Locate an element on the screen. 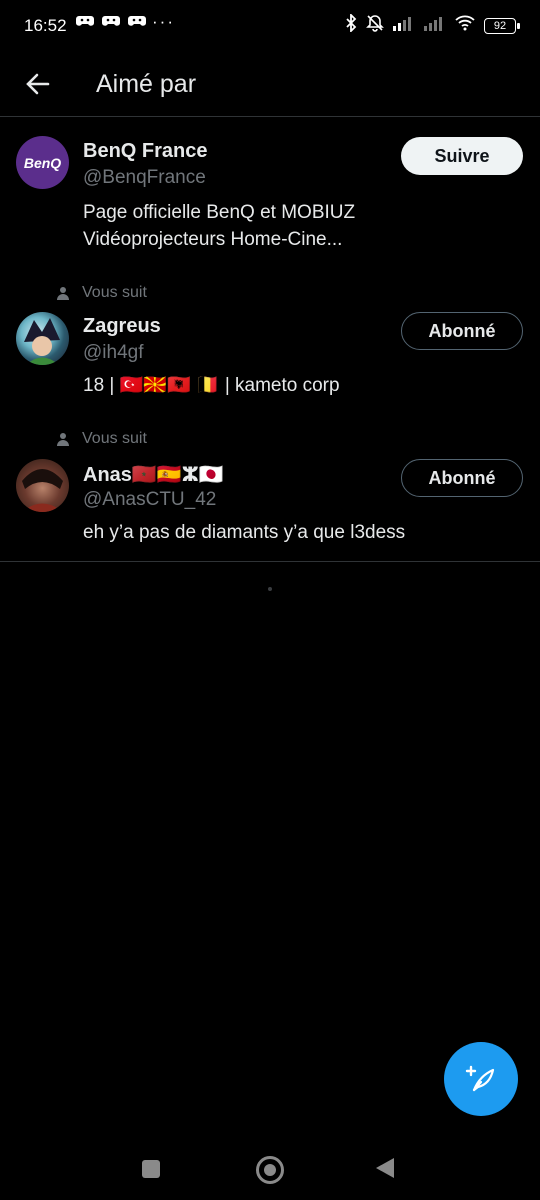 This screenshot has height=1200, width=540. notification-icons is located at coordinates (111, 21).